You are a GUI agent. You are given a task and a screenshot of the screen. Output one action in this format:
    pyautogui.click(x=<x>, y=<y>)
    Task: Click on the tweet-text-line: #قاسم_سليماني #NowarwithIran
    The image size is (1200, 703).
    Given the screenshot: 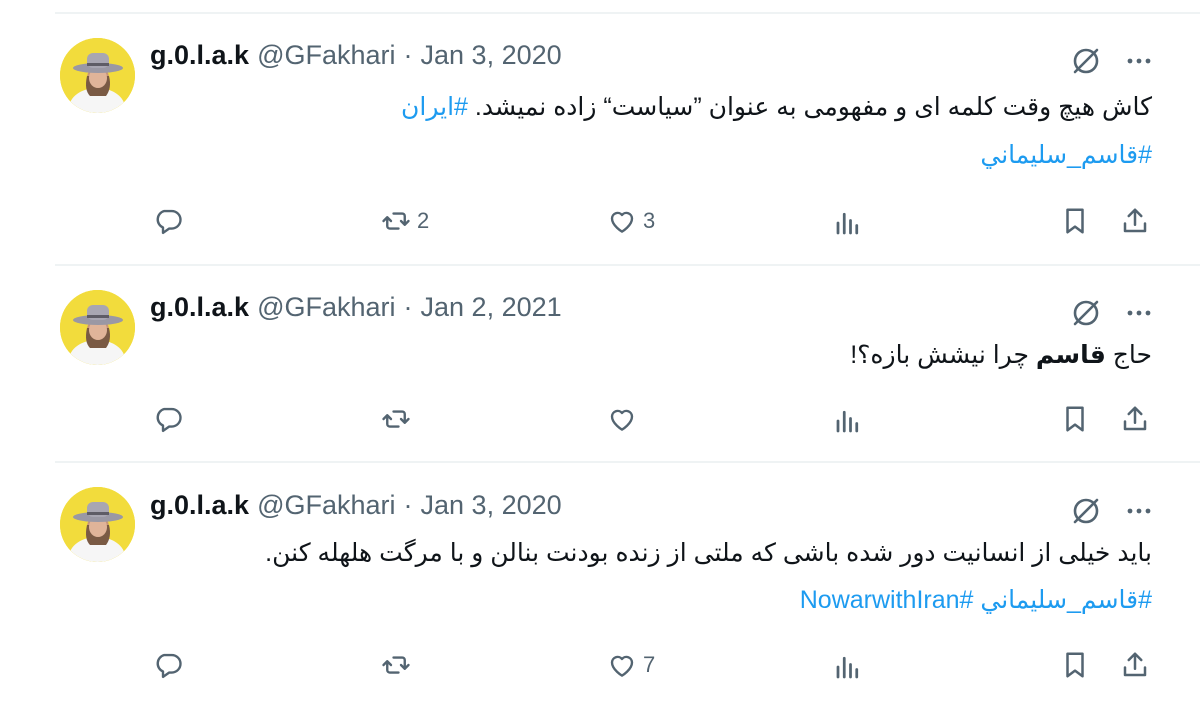 What is the action you would take?
    pyautogui.click(x=976, y=600)
    